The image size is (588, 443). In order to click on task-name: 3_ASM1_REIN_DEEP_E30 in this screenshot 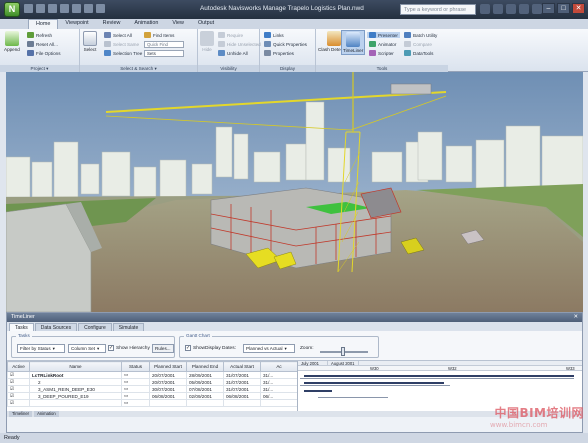, I will do `click(75, 389)`.